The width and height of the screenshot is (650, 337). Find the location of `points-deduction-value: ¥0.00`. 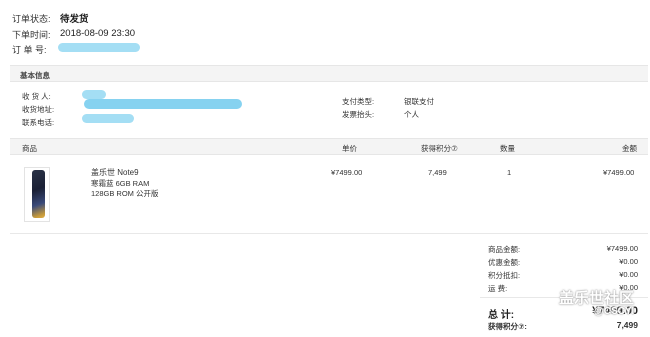

points-deduction-value: ¥0.00 is located at coordinates (628, 274).